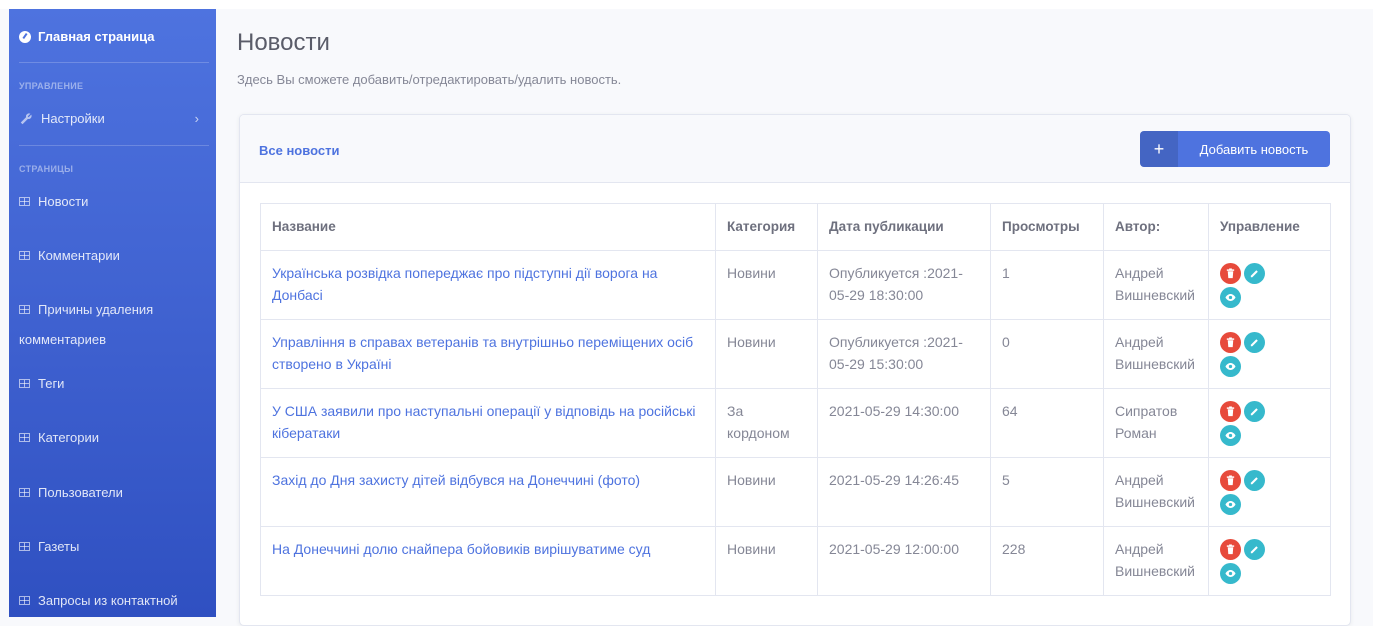  What do you see at coordinates (1159, 149) in the screenshot?
I see `plus-icon: +` at bounding box center [1159, 149].